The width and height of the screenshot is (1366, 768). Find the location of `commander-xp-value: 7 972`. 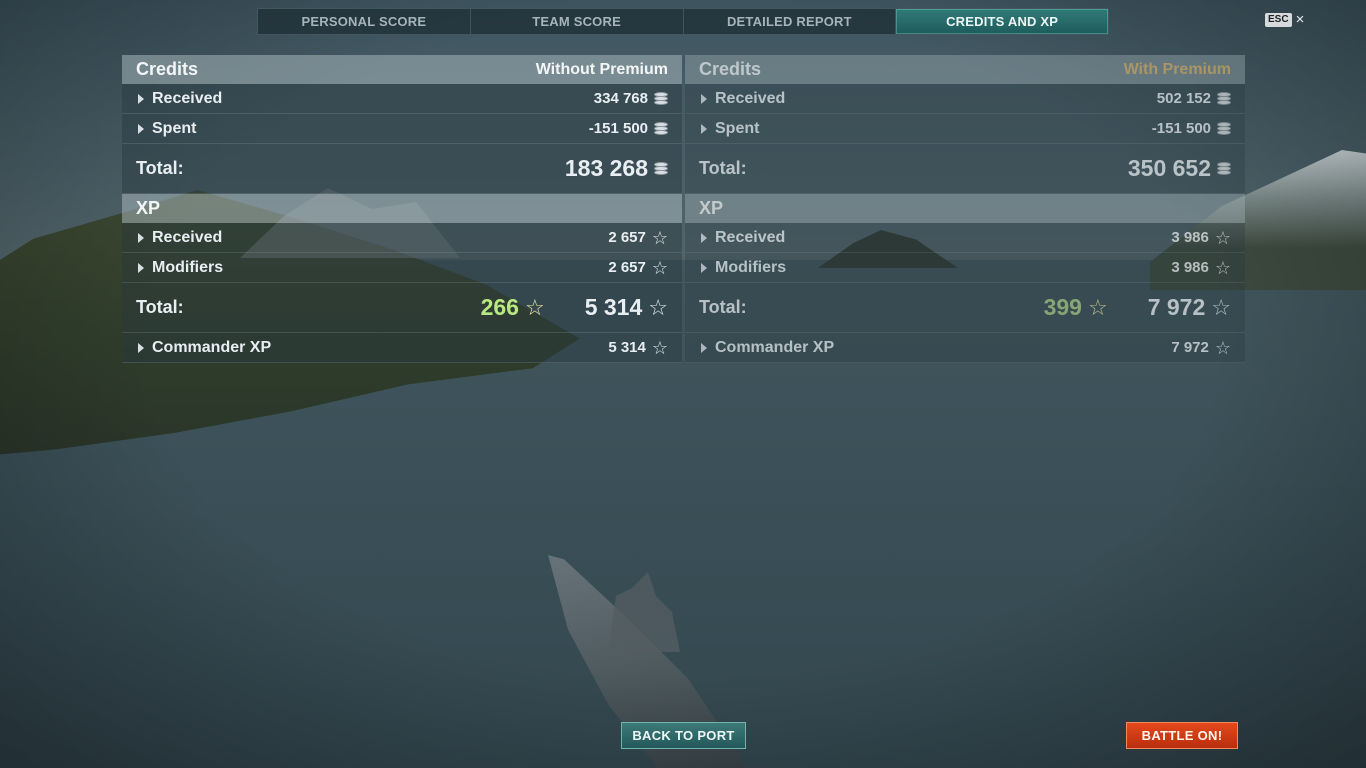

commander-xp-value: 7 972 is located at coordinates (1190, 347).